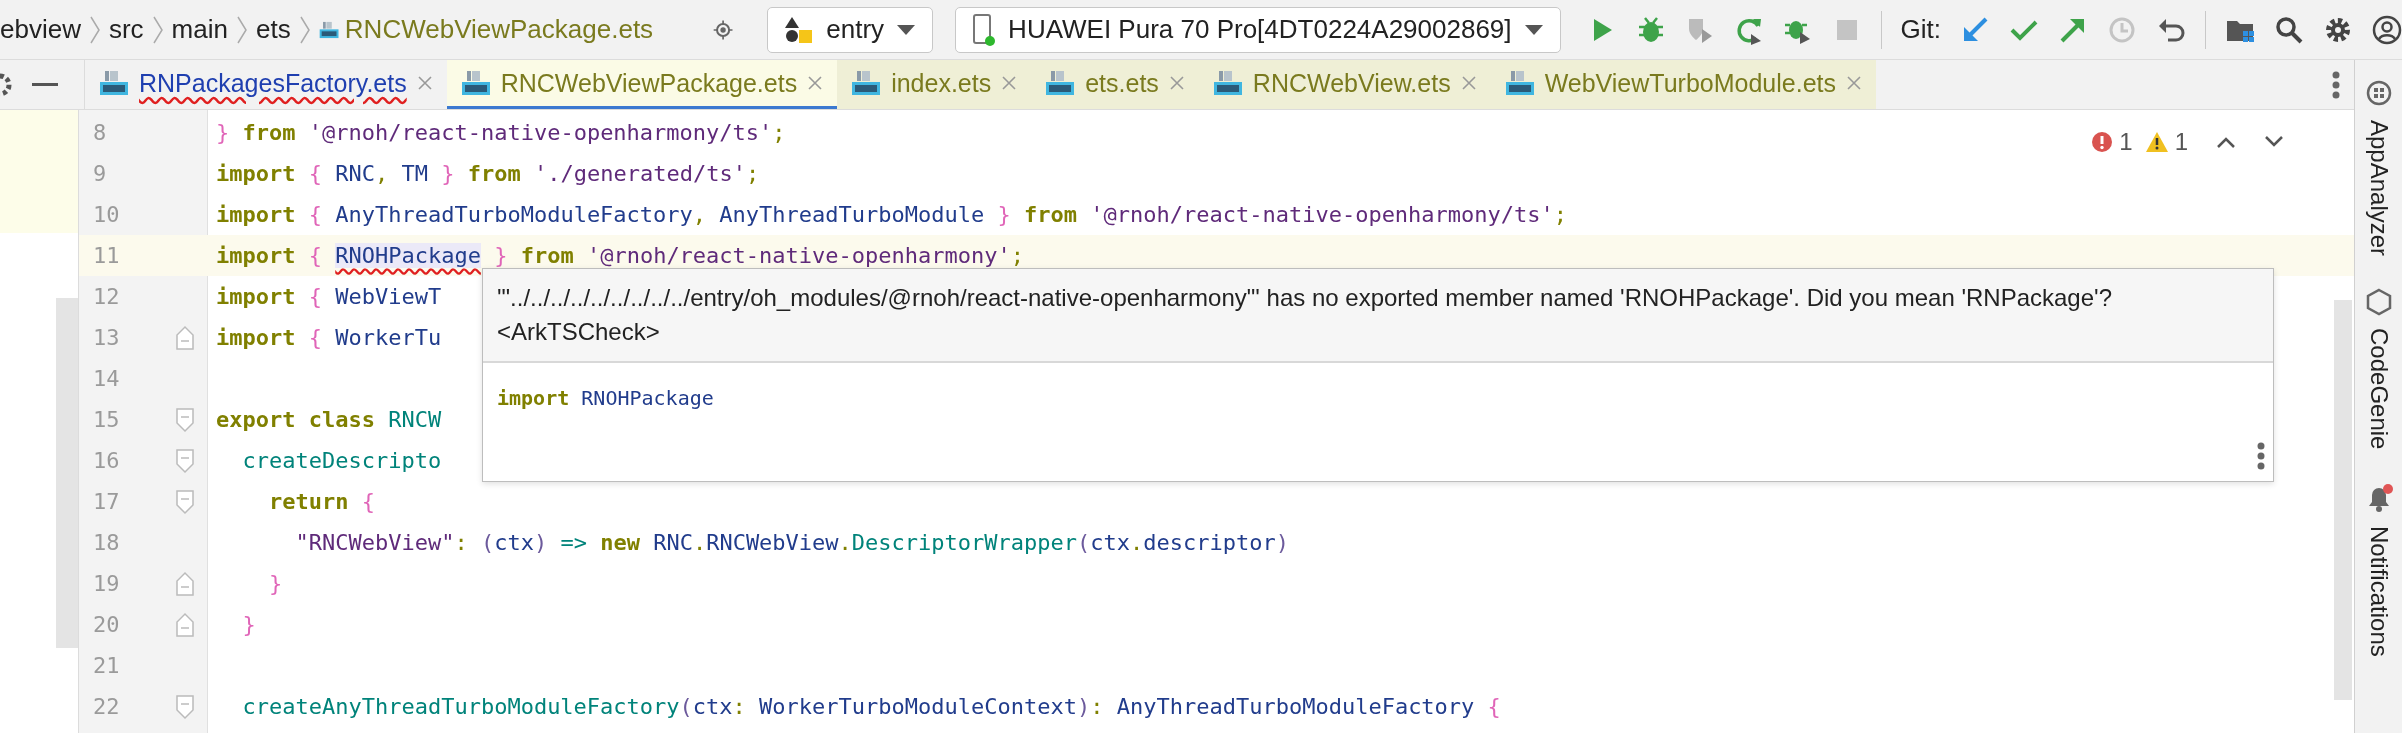 This screenshot has height=733, width=2402. I want to click on line-number: 17, so click(106, 502).